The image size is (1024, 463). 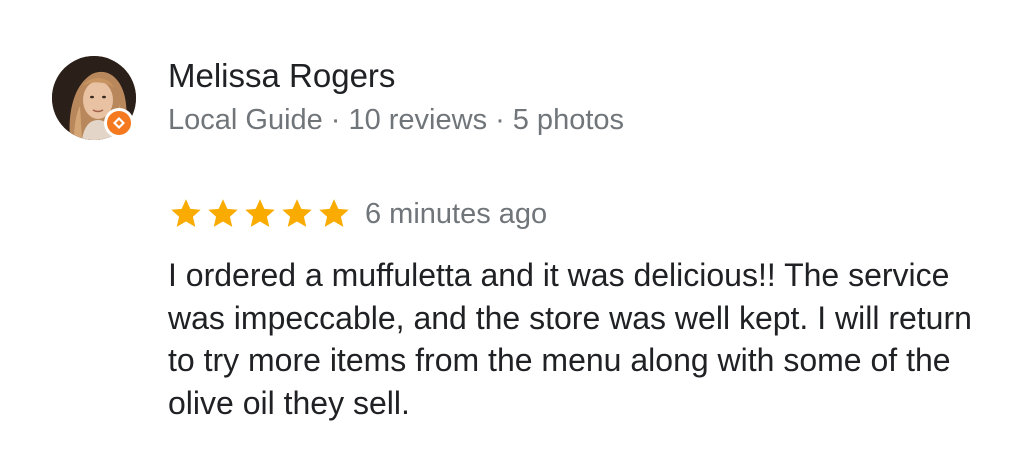 I want to click on photo-count: 5 photos, so click(x=568, y=120).